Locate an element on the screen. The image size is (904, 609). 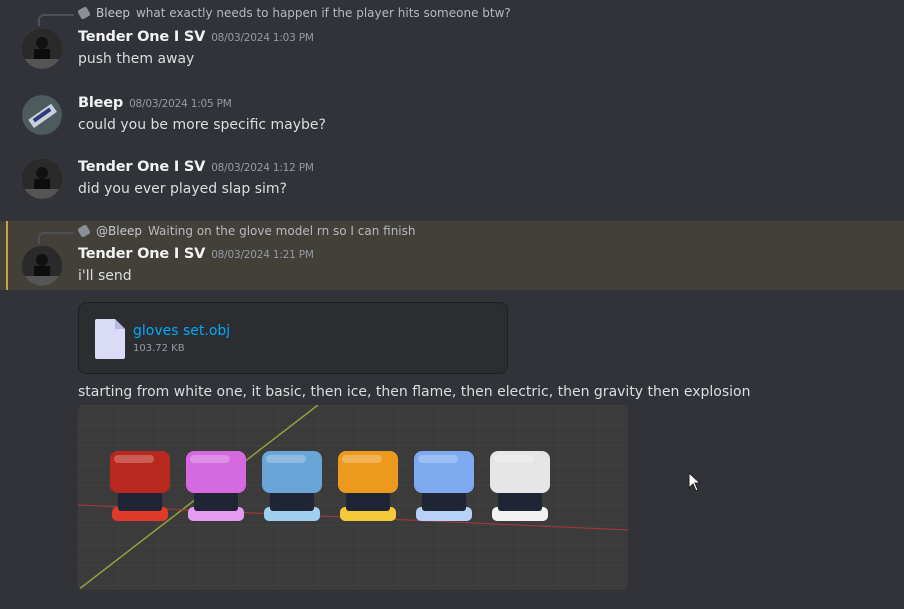
mention-highlight-bar is located at coordinates (7, 255).